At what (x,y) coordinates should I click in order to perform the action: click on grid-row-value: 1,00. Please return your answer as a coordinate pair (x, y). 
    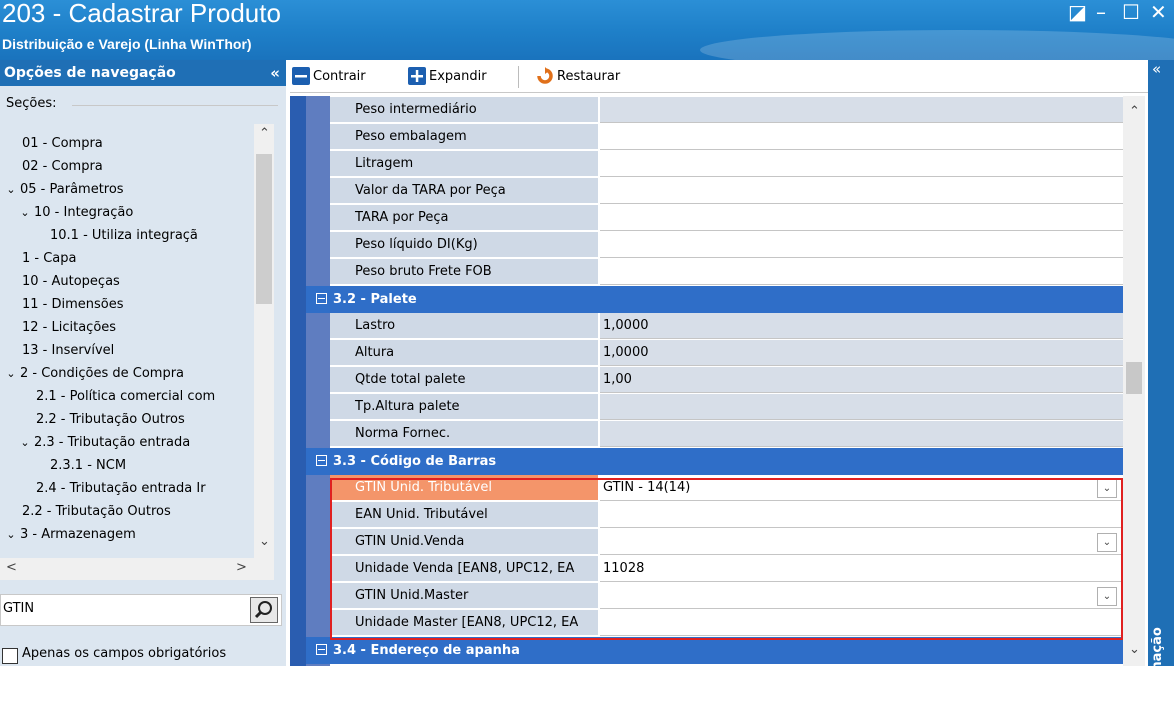
    Looking at the image, I should click on (861, 380).